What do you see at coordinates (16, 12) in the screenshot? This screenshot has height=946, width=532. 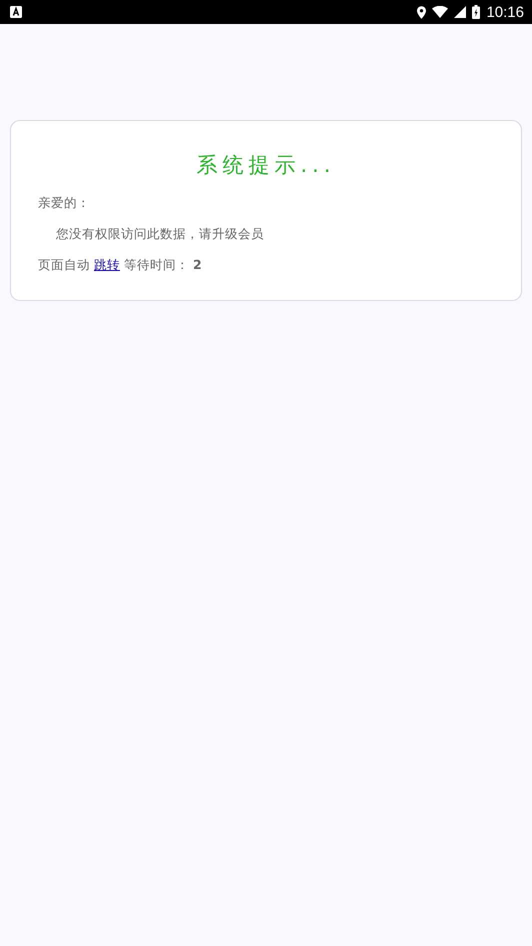 I see `notification-icon` at bounding box center [16, 12].